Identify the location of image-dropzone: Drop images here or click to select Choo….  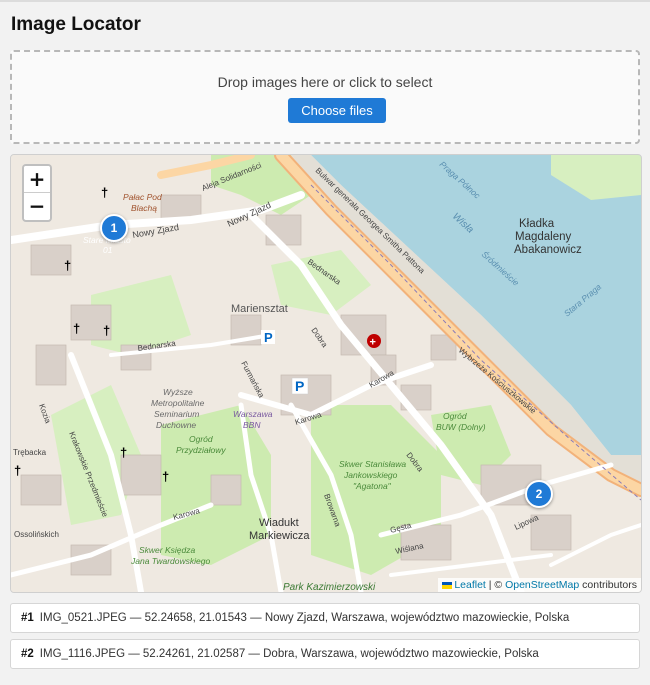
(325, 97).